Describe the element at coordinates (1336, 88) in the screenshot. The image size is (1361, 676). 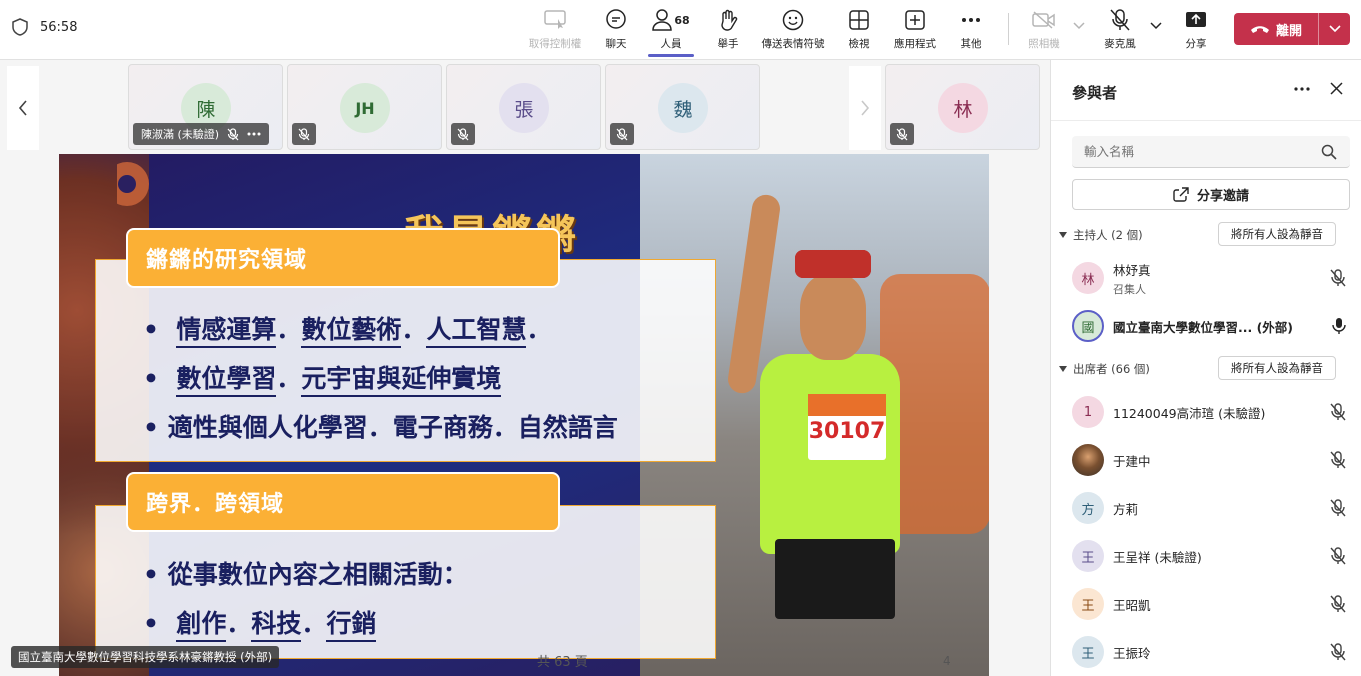
I see `close-icon` at that location.